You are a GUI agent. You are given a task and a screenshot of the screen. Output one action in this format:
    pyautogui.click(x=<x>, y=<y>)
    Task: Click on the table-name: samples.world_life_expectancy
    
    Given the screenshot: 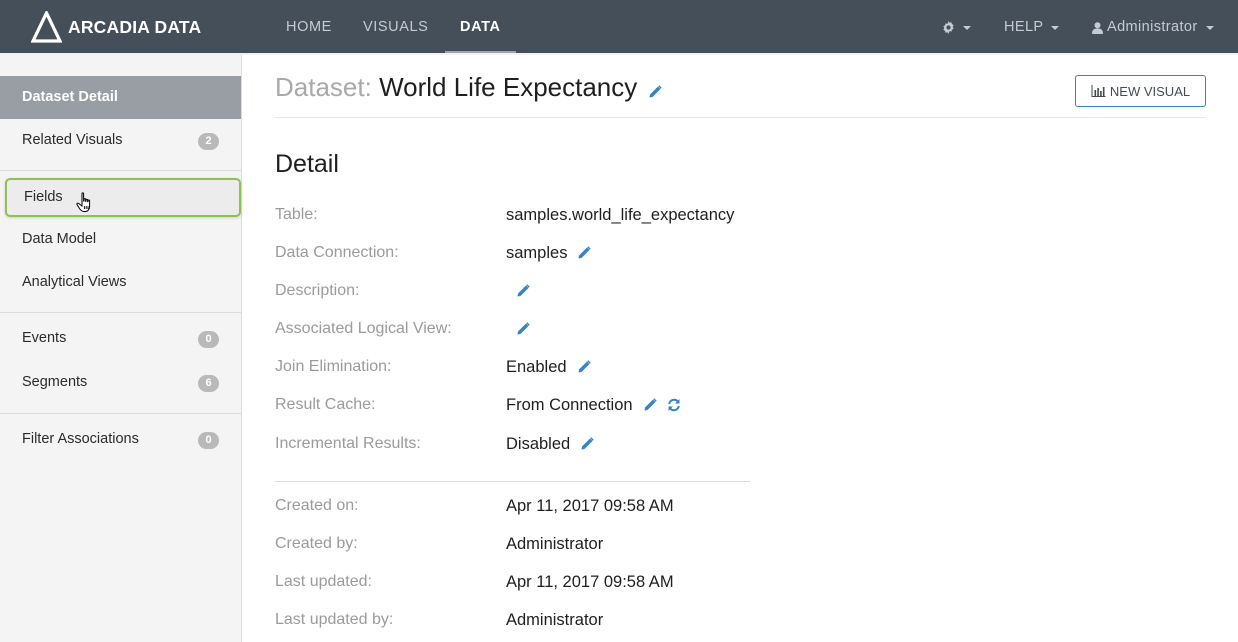 What is the action you would take?
    pyautogui.click(x=620, y=214)
    